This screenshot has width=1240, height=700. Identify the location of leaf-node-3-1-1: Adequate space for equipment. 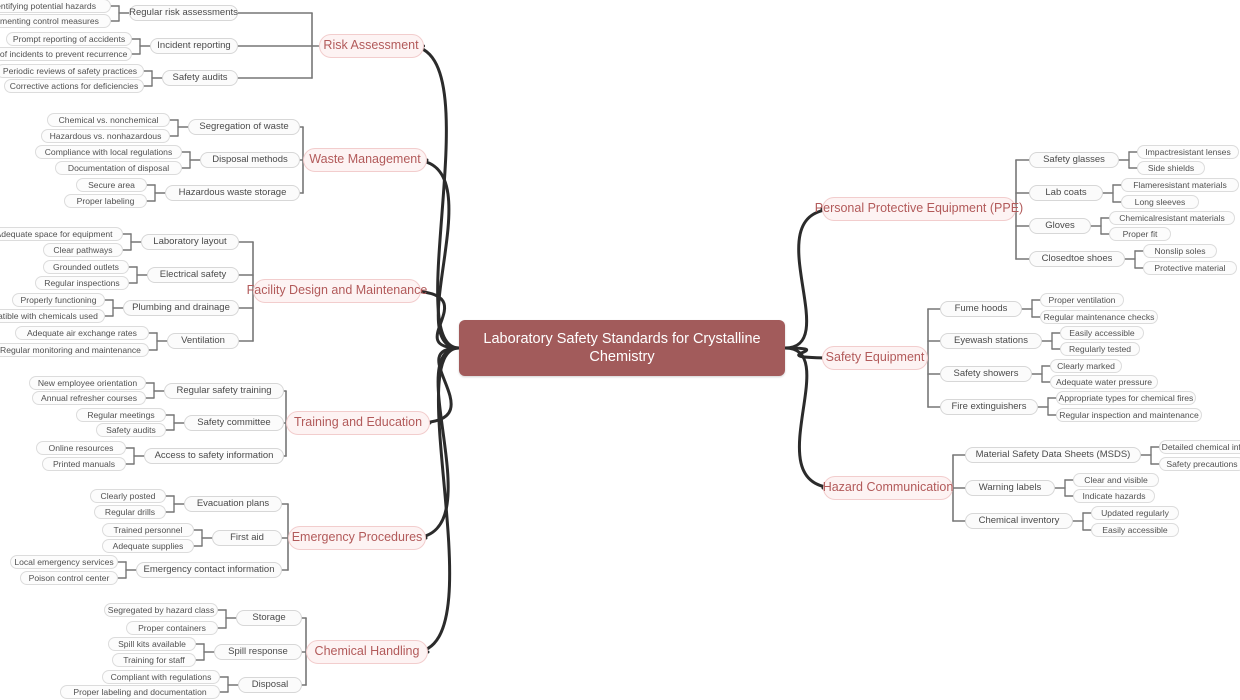
(61, 234).